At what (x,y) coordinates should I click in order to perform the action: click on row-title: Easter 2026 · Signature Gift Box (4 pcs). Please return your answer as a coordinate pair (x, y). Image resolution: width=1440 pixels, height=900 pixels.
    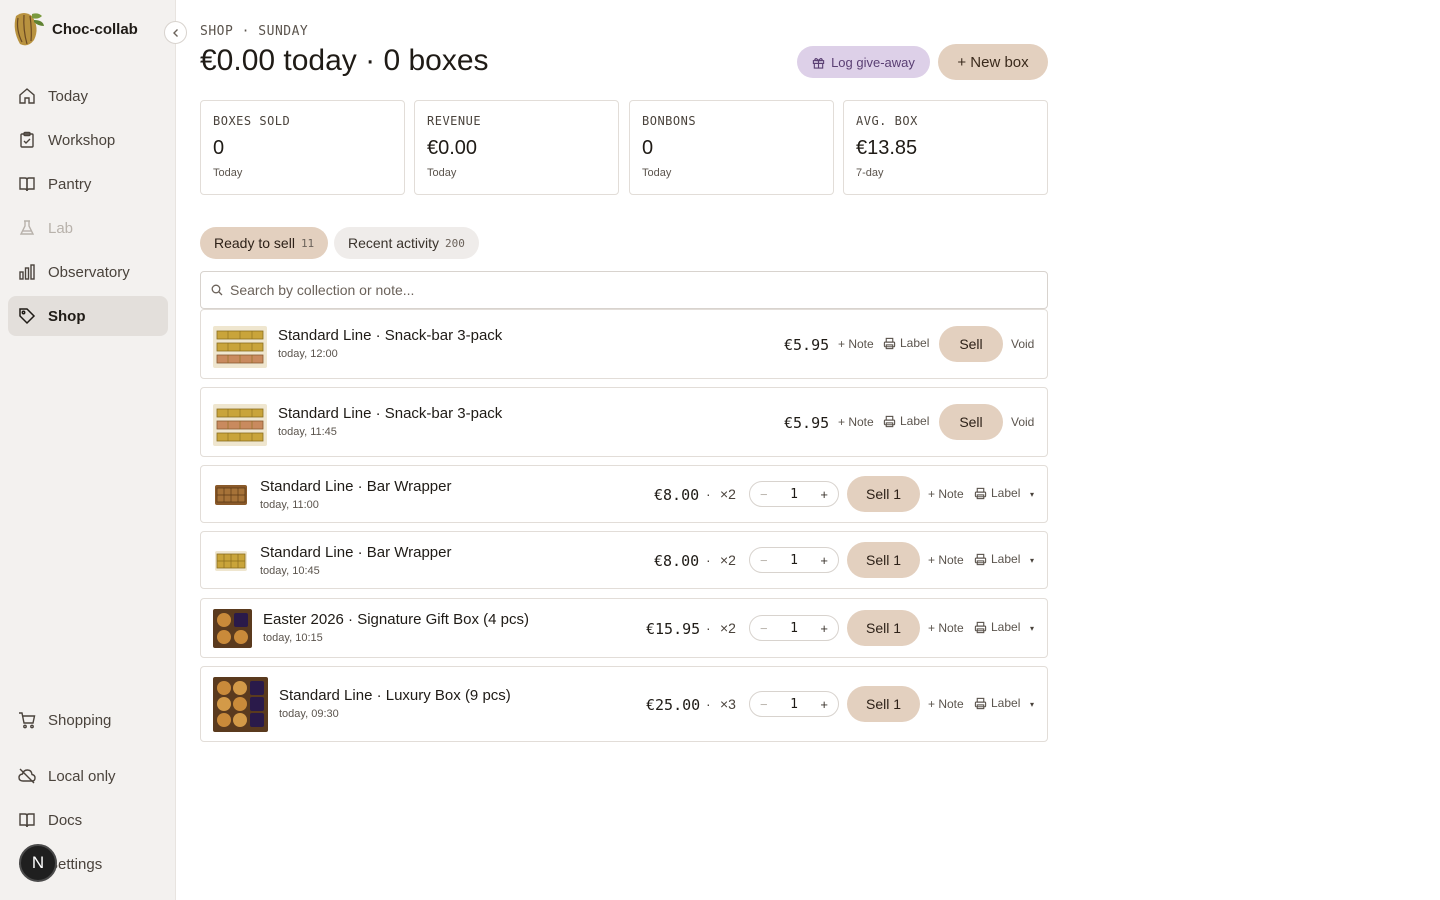
    Looking at the image, I should click on (396, 619).